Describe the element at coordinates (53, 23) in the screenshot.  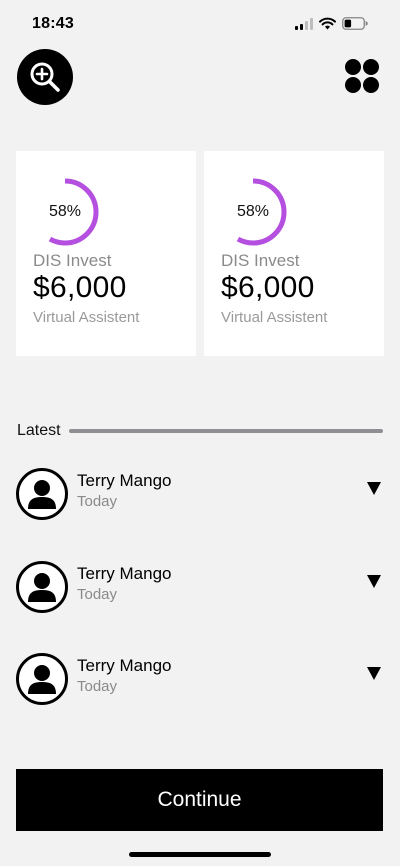
I see `status-time: 18:43` at that location.